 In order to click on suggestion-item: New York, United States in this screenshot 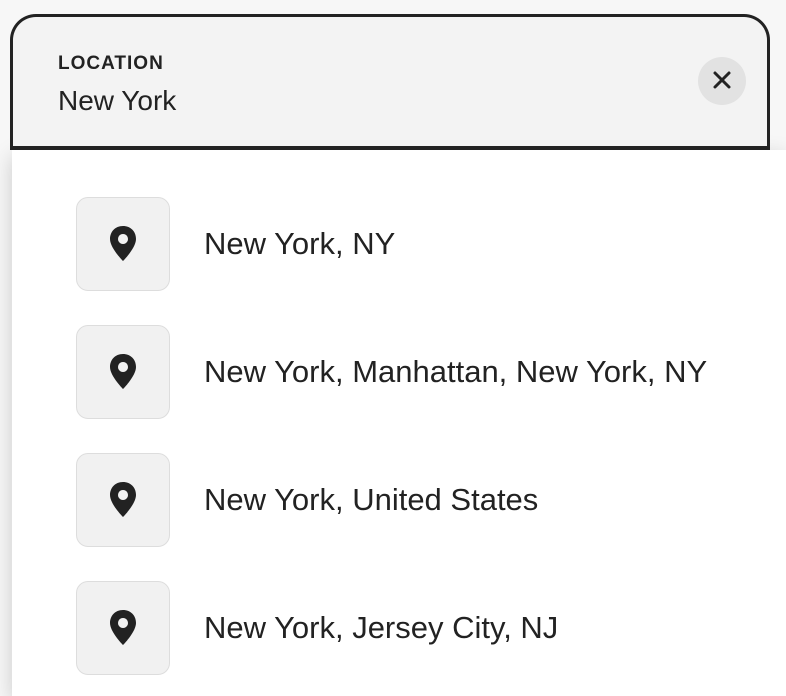, I will do `click(426, 500)`.